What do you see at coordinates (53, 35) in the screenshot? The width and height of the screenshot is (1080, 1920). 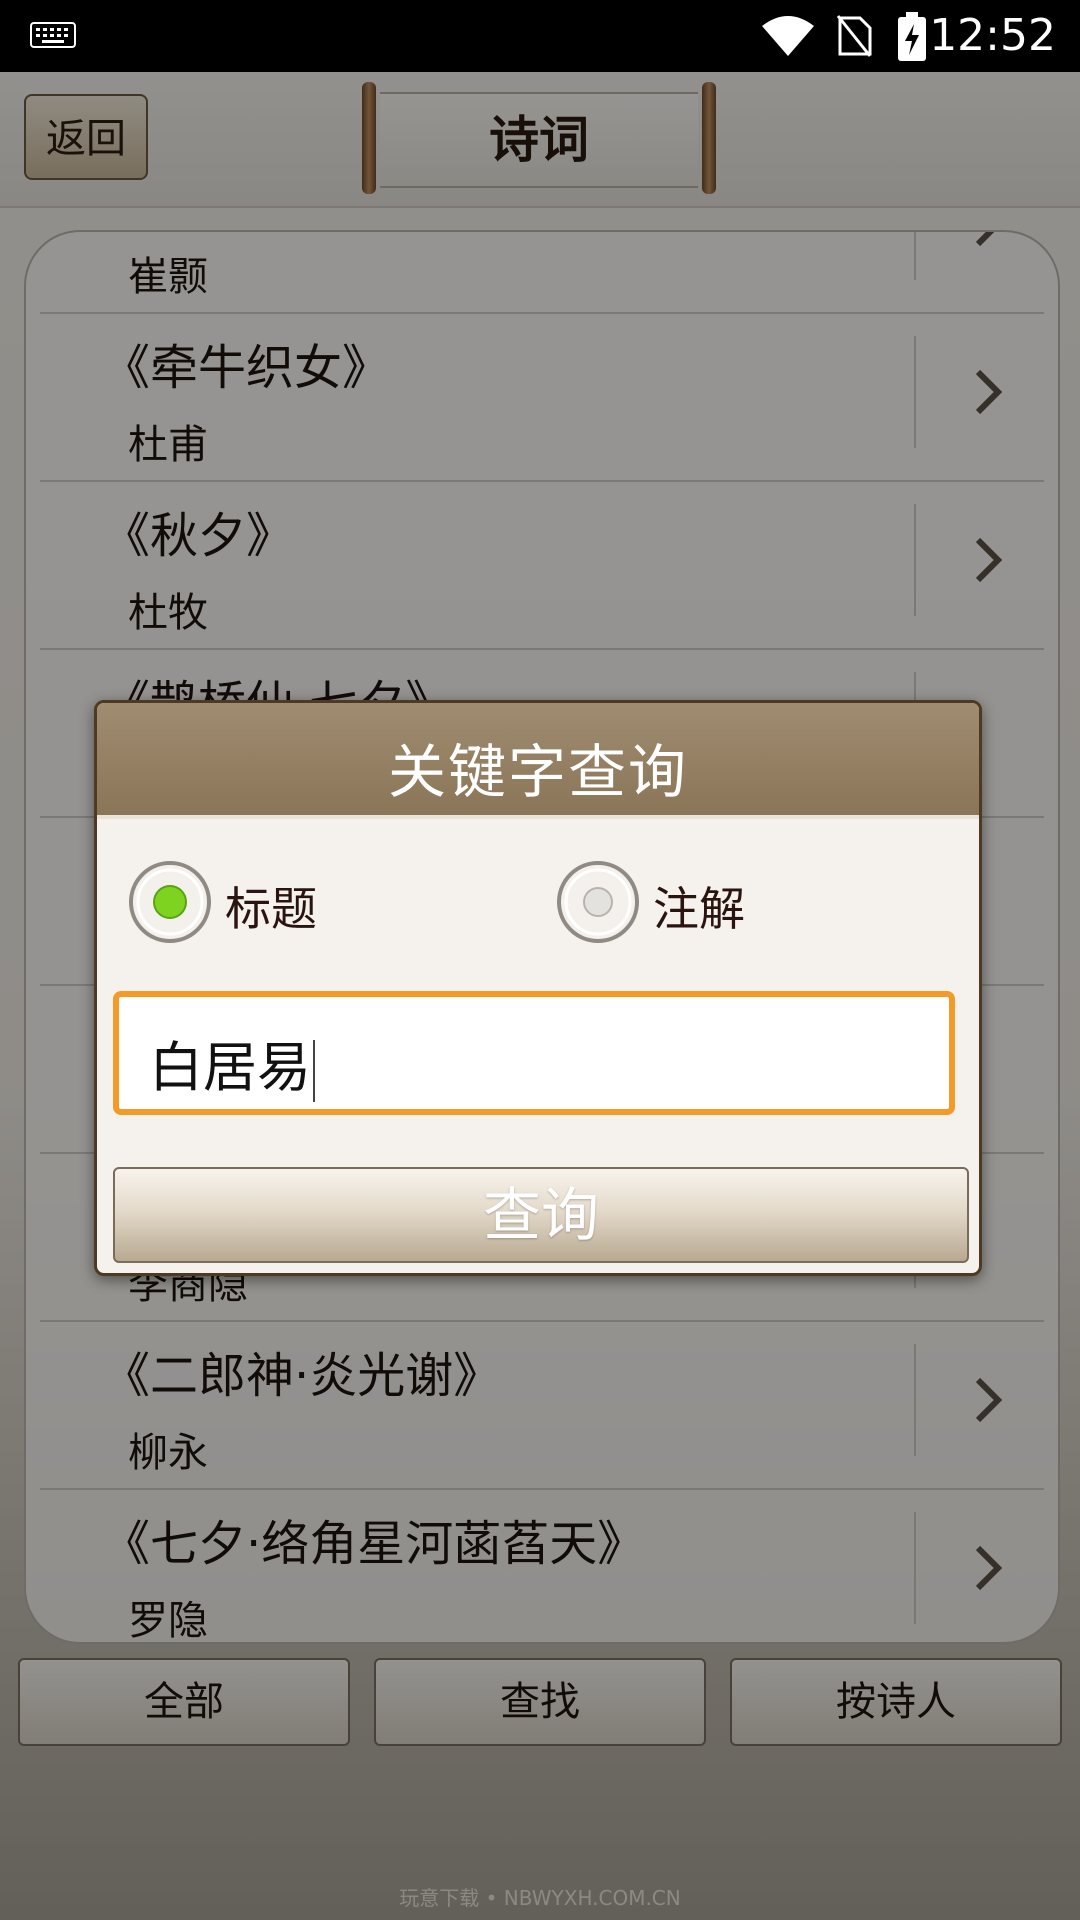 I see `keyboard-icon` at bounding box center [53, 35].